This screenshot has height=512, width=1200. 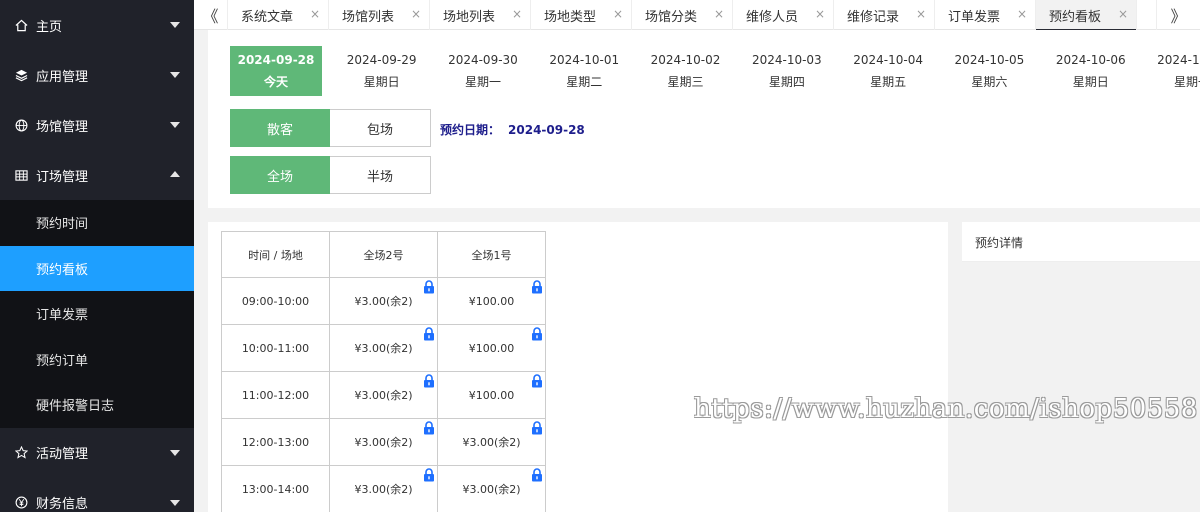 I want to click on date-option: 2024-09-29 星期日, so click(x=381, y=71).